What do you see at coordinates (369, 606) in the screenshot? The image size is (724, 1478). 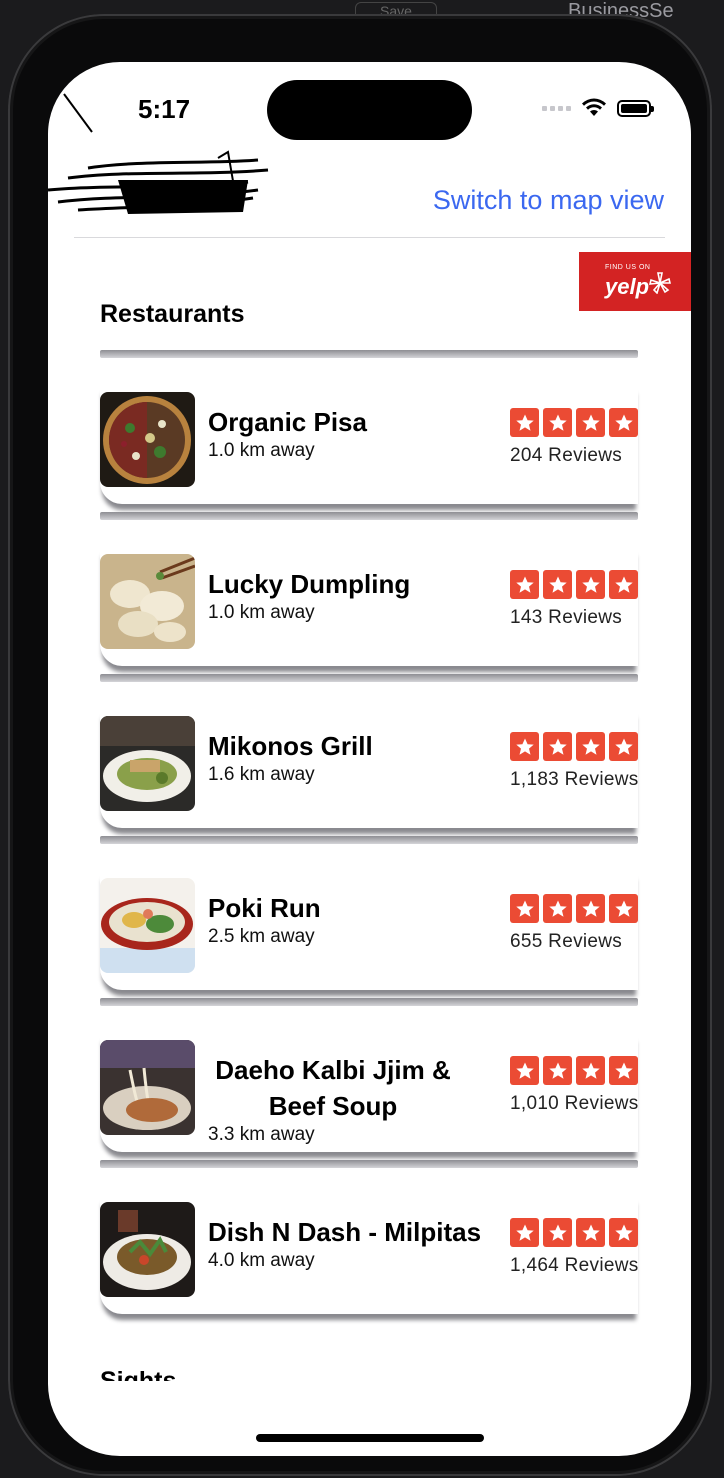 I see `card-body: Lucky Dumpling 1.0 km away 143 Reviews` at bounding box center [369, 606].